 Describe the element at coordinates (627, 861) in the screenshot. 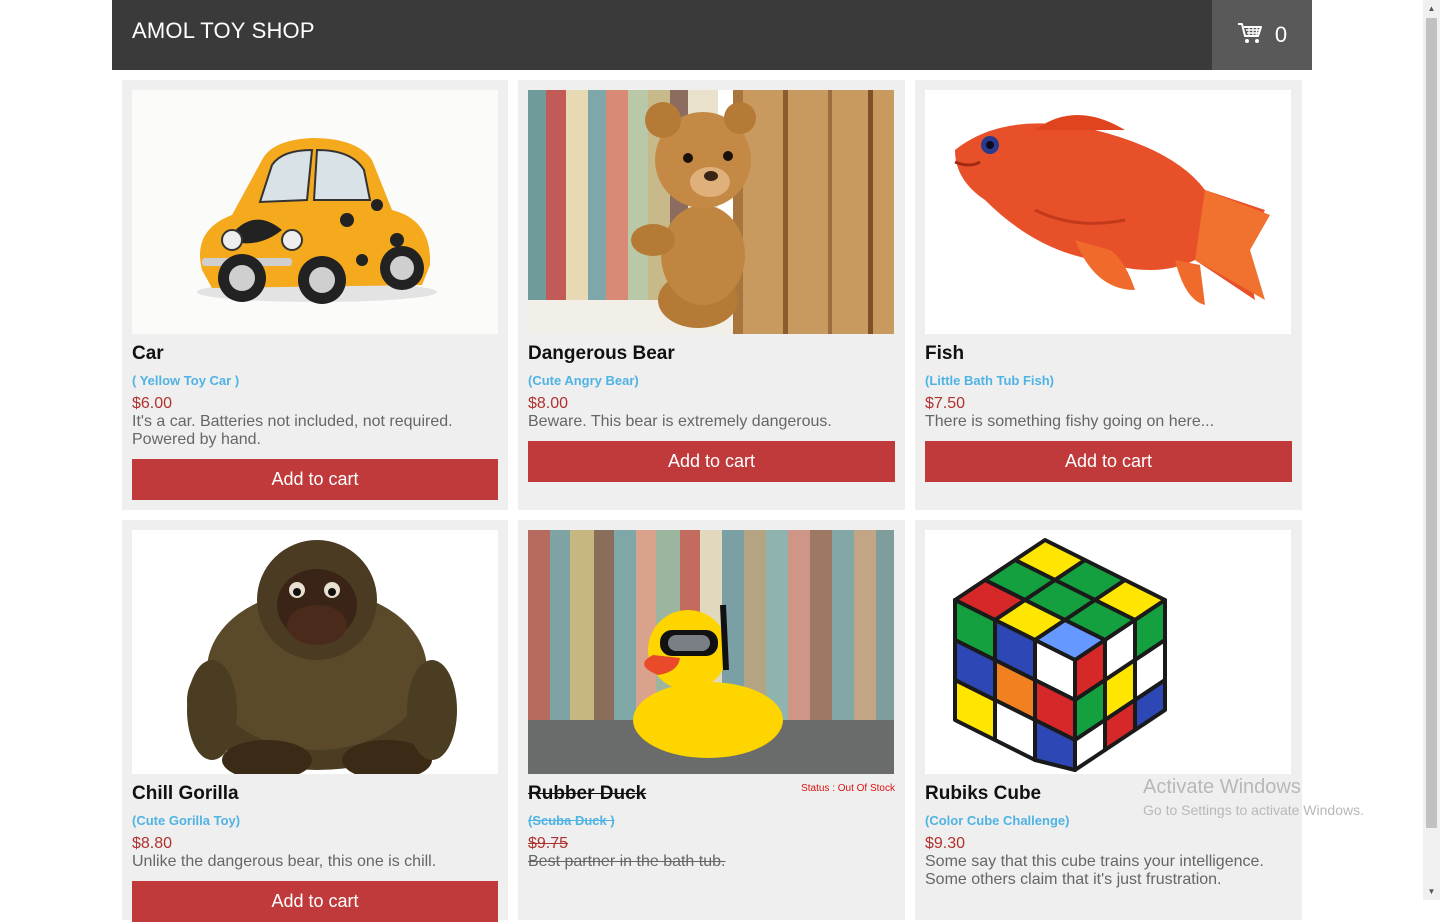

I see `description-line: Best partner in the bath tub.` at that location.